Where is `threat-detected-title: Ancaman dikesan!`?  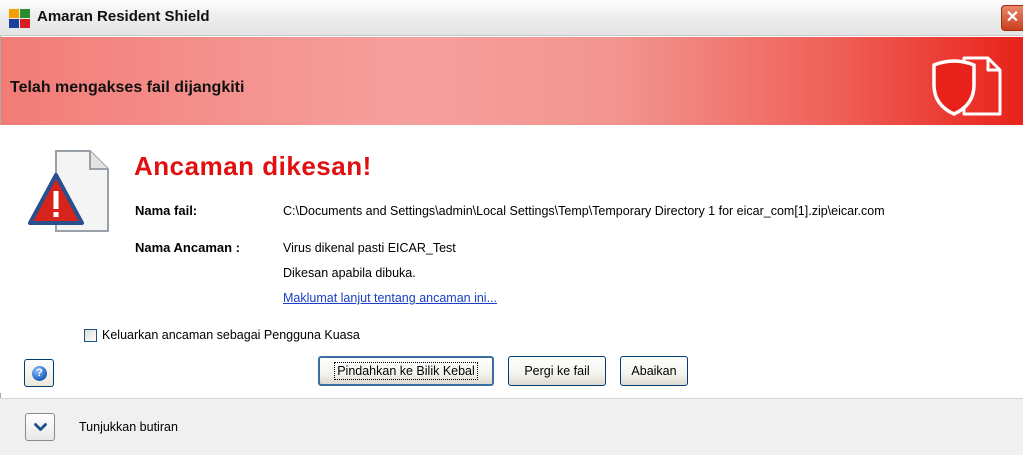 threat-detected-title: Ancaman dikesan! is located at coordinates (253, 166).